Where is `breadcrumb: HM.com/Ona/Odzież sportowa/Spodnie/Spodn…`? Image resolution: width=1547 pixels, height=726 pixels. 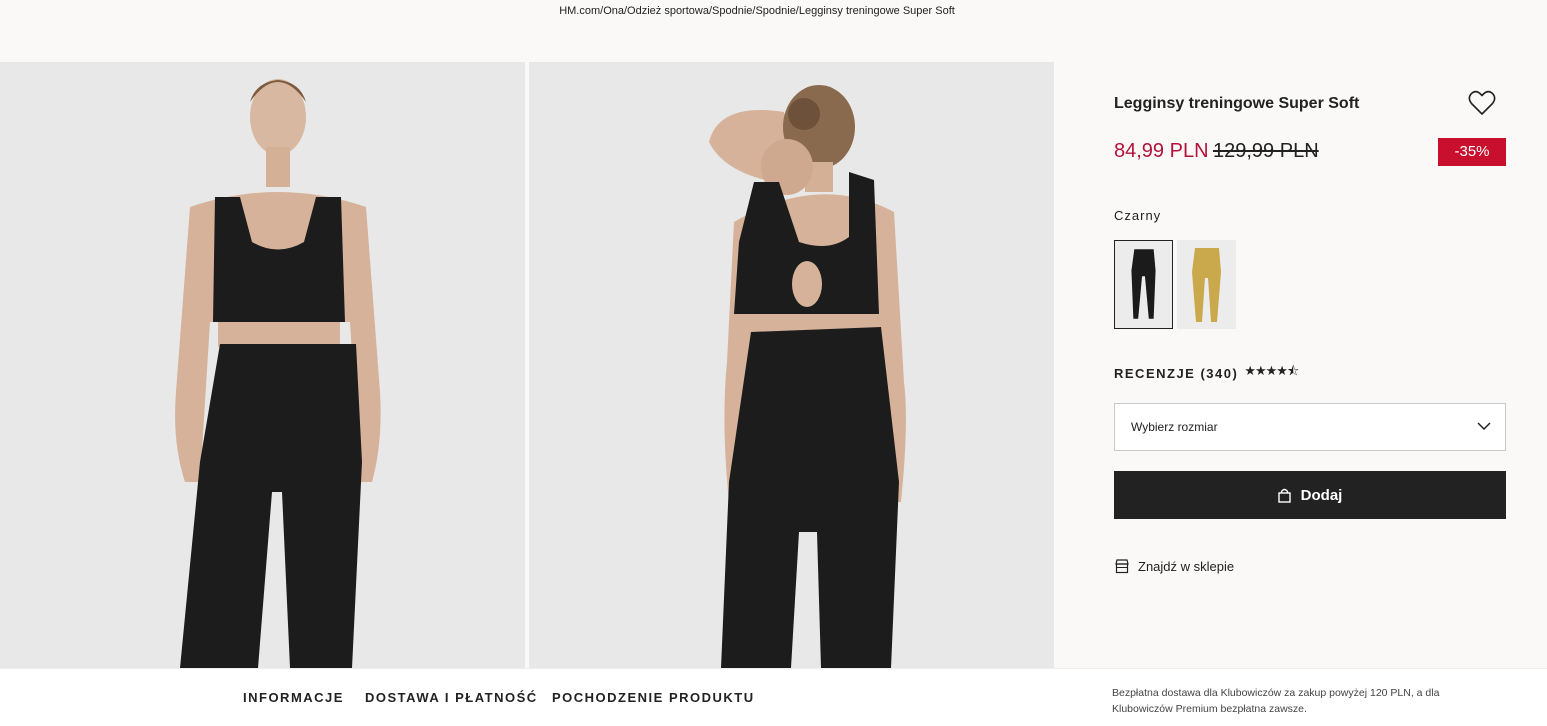 breadcrumb: HM.com/Ona/Odzież sportowa/Spodnie/Spodn… is located at coordinates (757, 11).